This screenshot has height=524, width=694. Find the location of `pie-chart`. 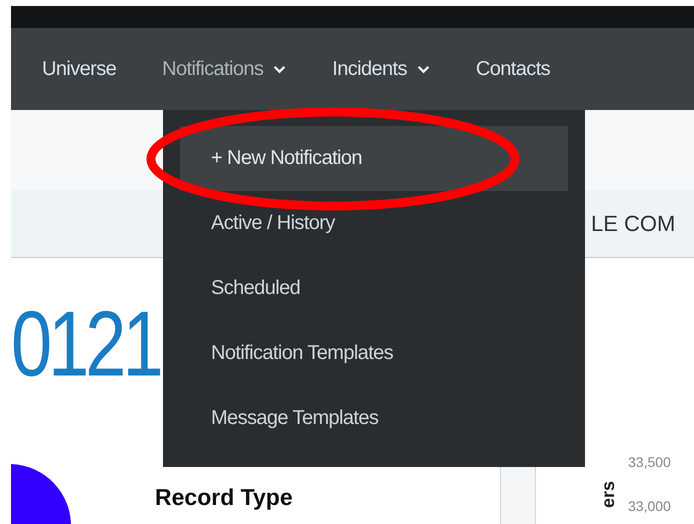

pie-chart is located at coordinates (41, 494).